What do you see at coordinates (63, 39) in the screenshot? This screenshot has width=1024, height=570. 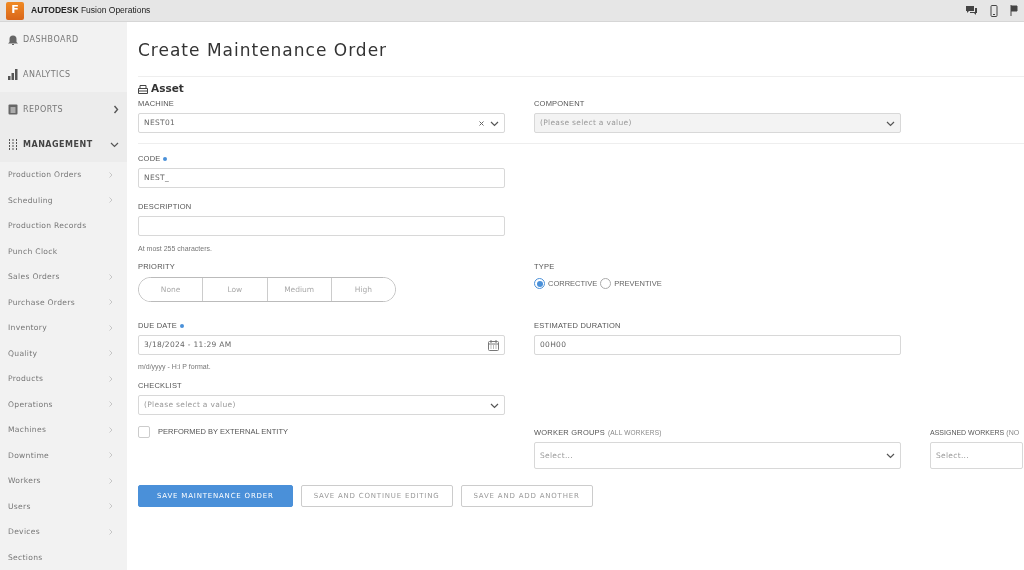 I see `sidebar-section: DASHBOARD` at bounding box center [63, 39].